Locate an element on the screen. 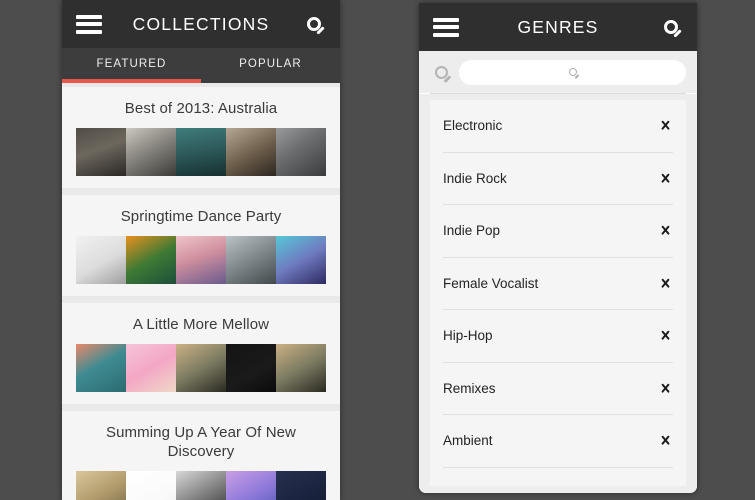 The height and width of the screenshot is (500, 755). genres-appbar: GENRES is located at coordinates (558, 27).